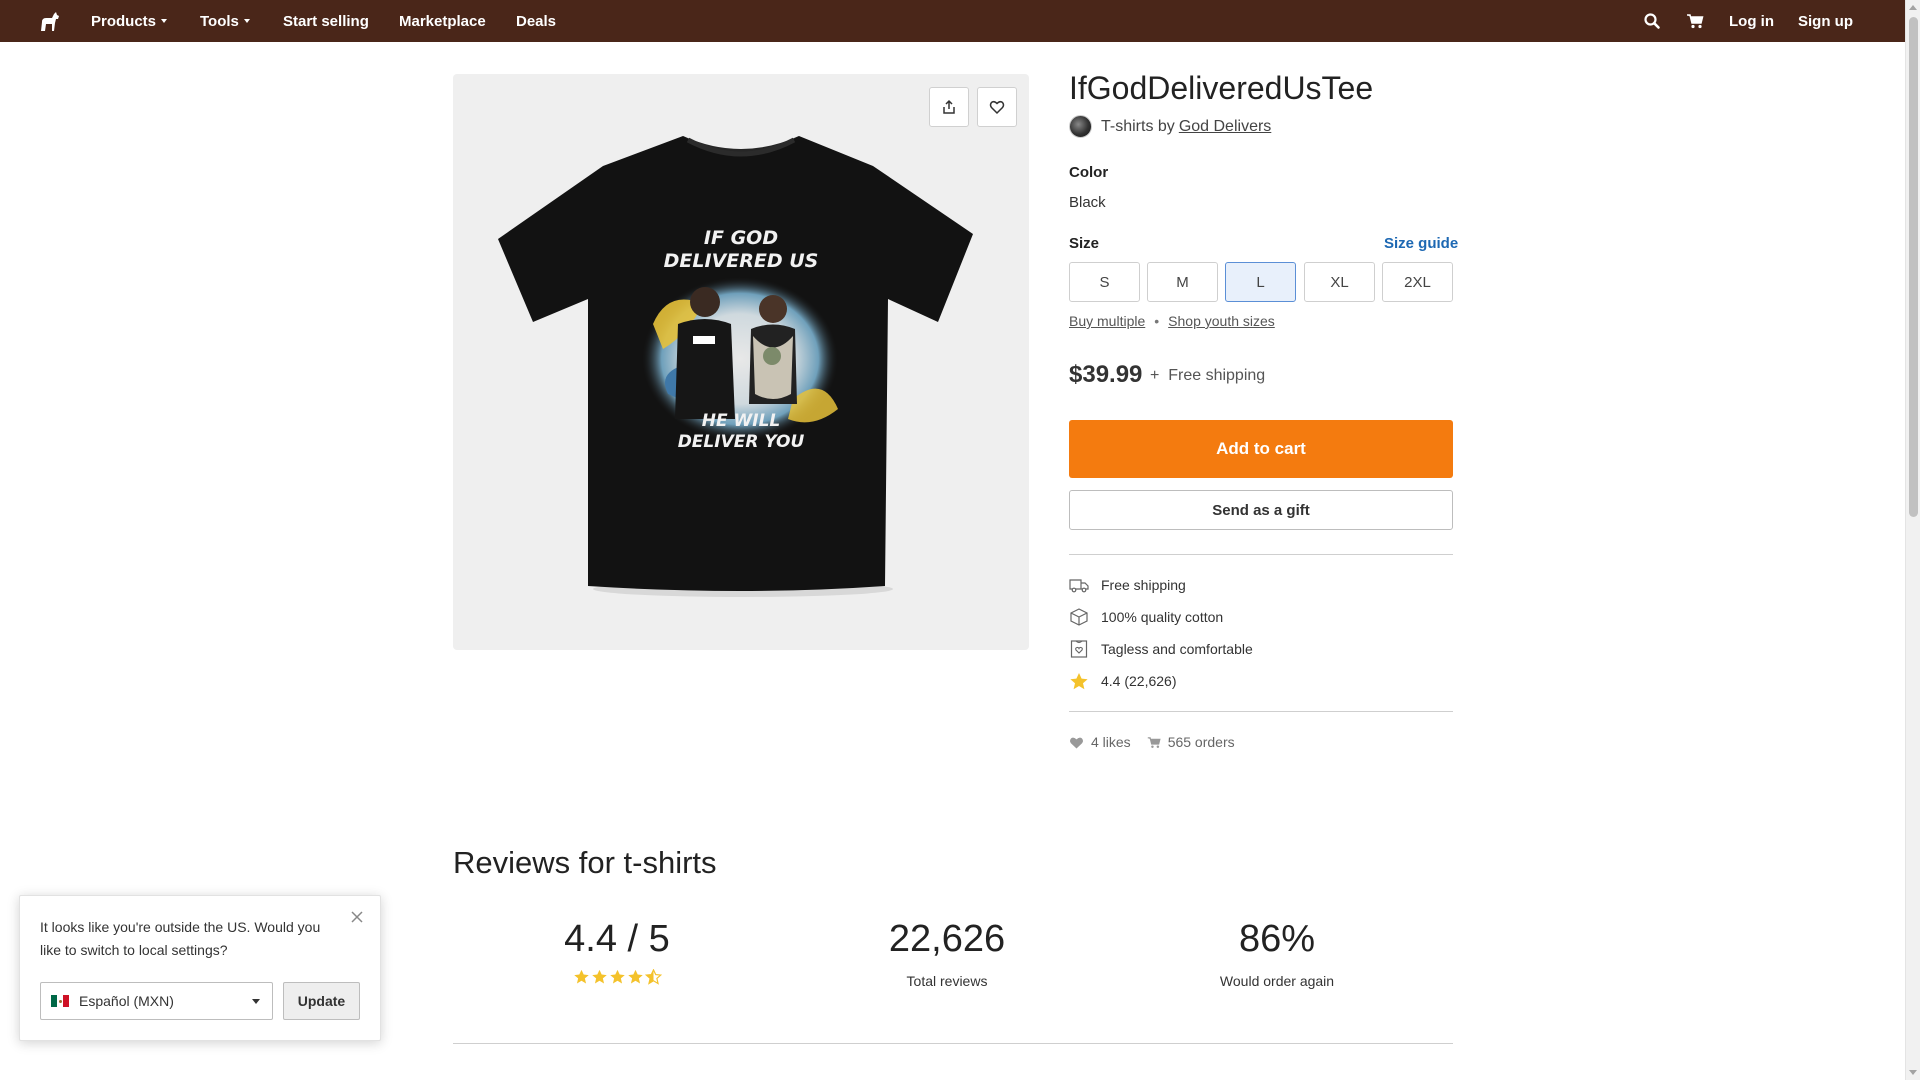 The height and width of the screenshot is (1080, 1920). Describe the element at coordinates (321, 1001) in the screenshot. I see `update-locale-button: Update` at that location.